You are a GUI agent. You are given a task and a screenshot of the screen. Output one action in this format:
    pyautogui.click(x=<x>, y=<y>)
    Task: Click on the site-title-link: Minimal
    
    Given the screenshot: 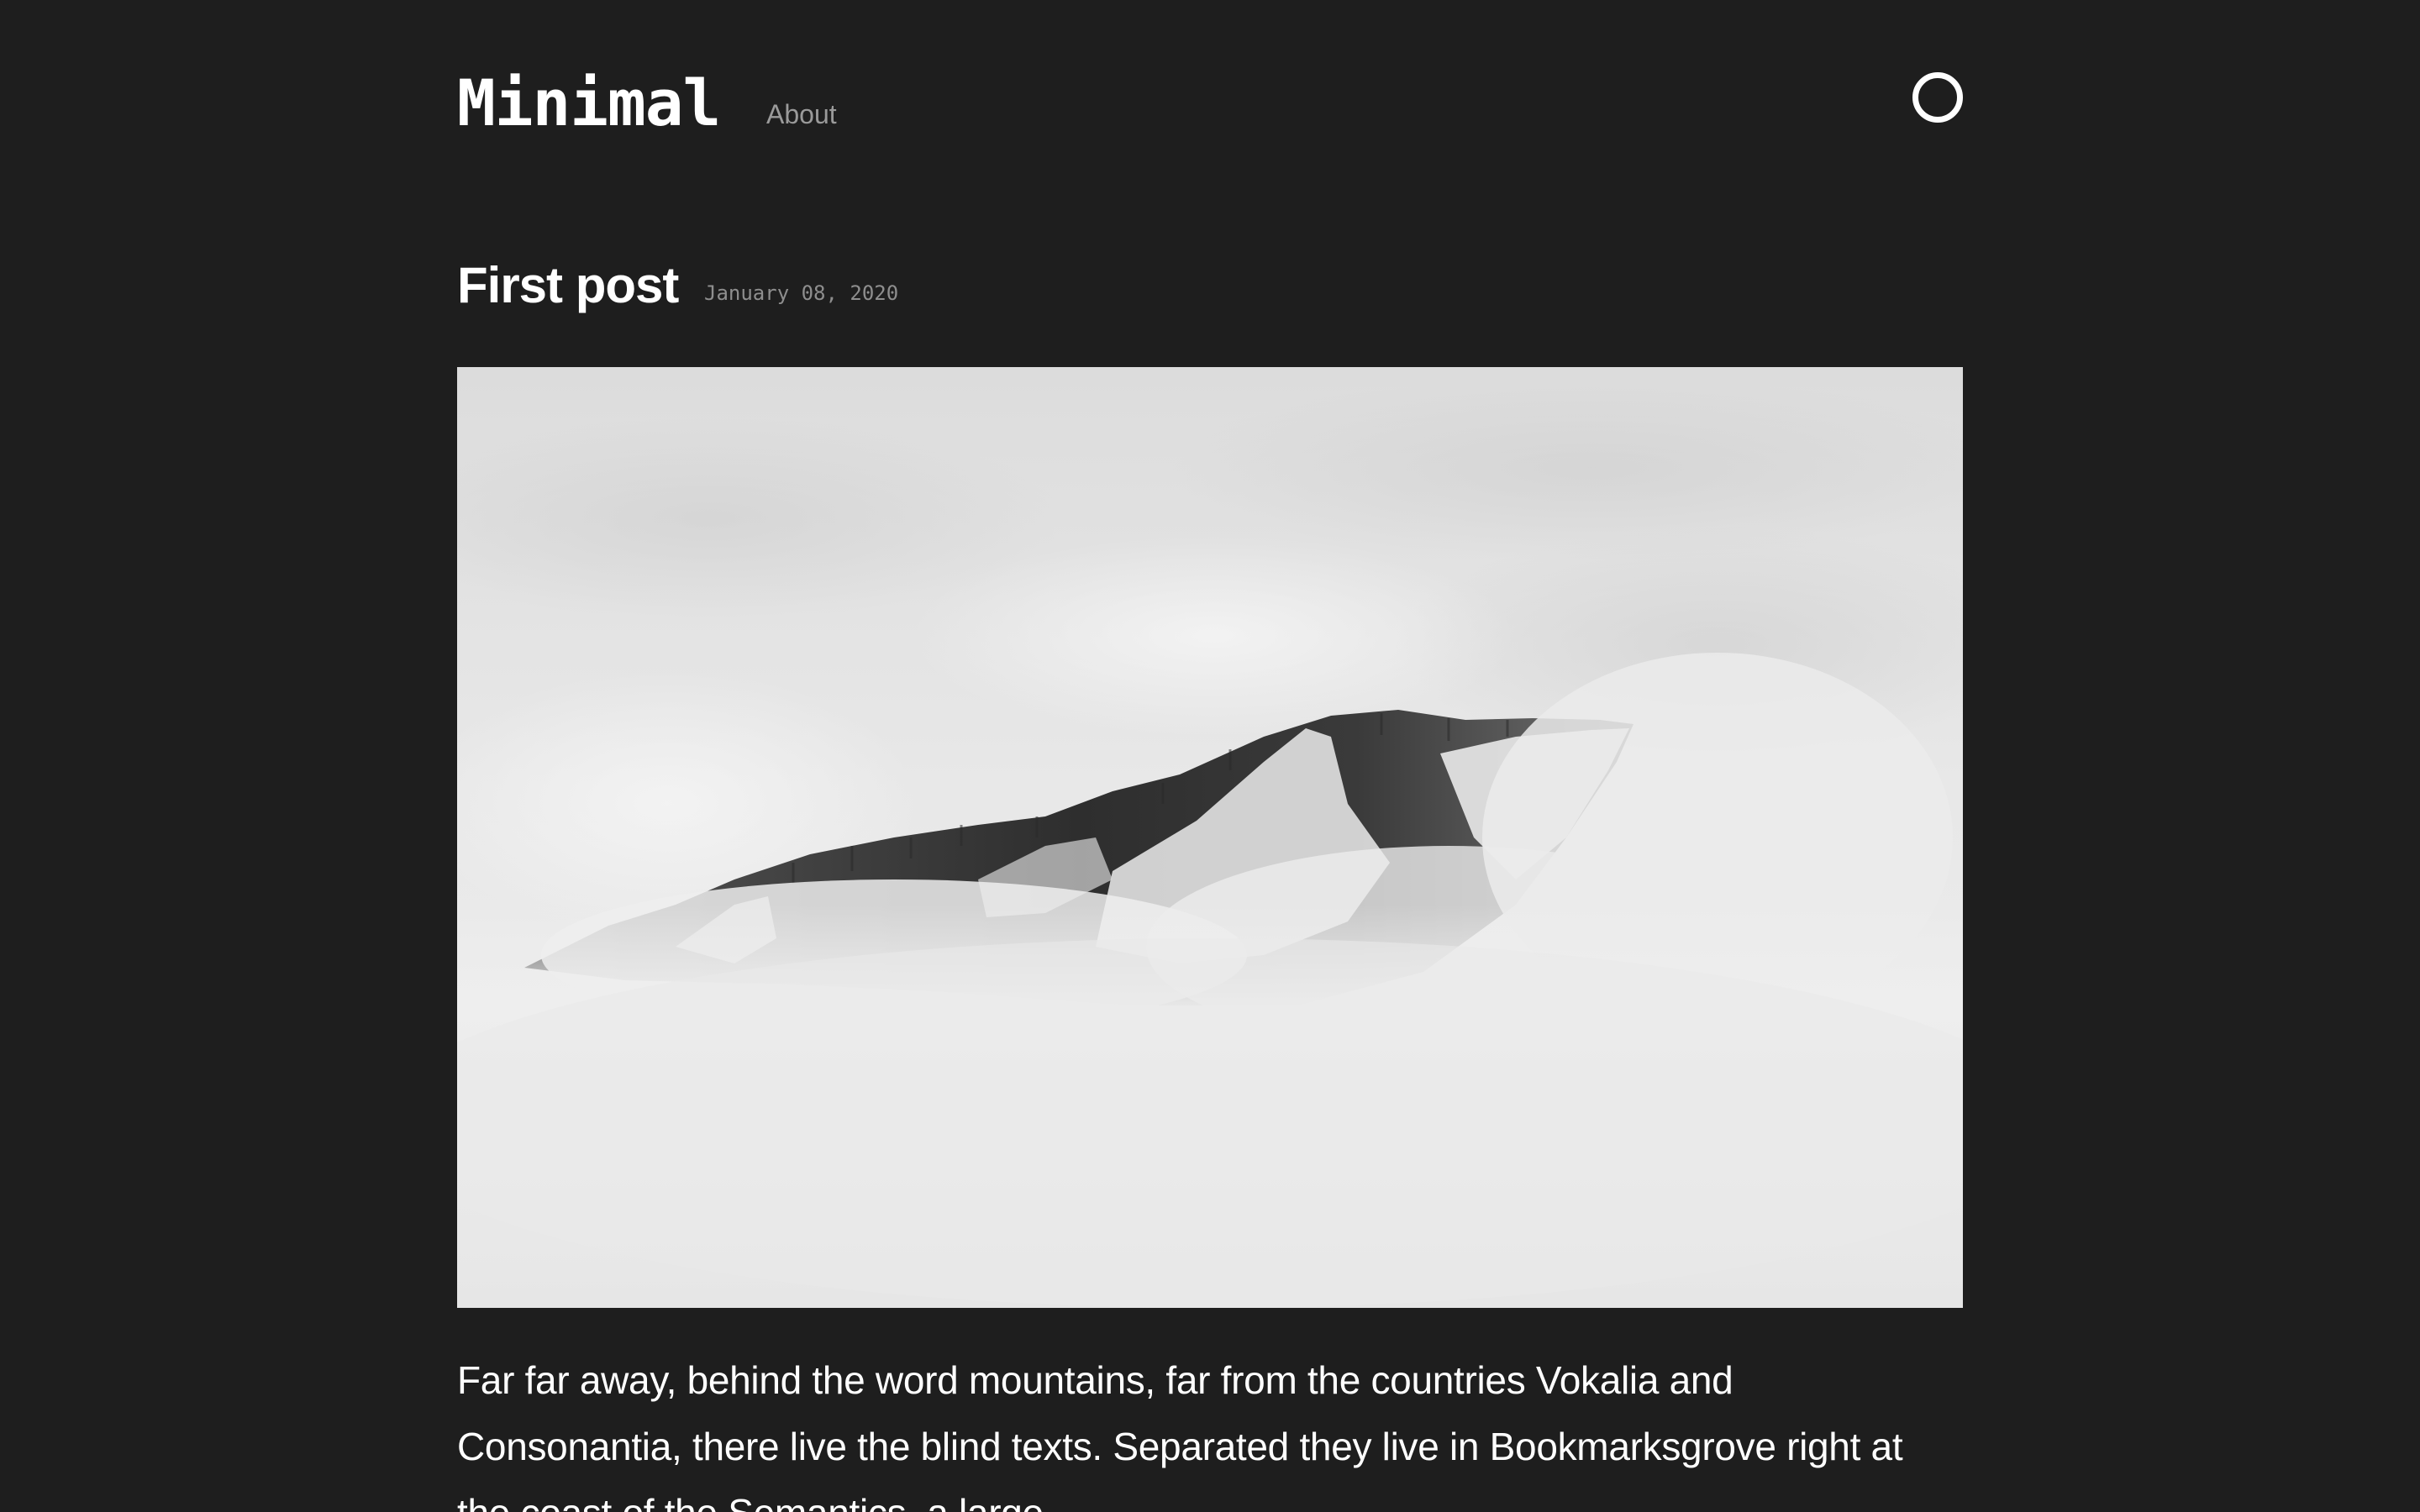 What is the action you would take?
    pyautogui.click(x=589, y=103)
    